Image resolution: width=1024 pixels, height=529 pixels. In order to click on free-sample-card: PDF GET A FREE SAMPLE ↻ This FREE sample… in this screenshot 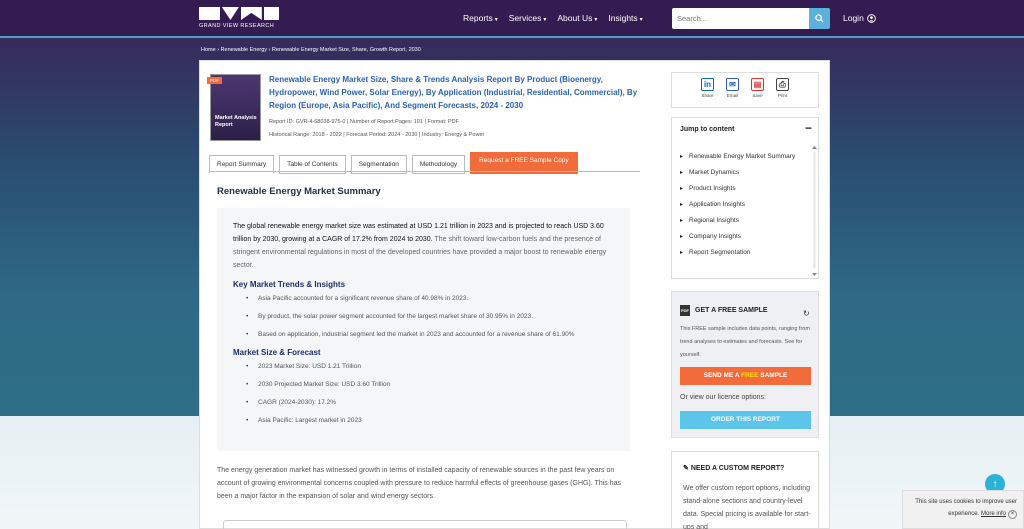, I will do `click(745, 364)`.